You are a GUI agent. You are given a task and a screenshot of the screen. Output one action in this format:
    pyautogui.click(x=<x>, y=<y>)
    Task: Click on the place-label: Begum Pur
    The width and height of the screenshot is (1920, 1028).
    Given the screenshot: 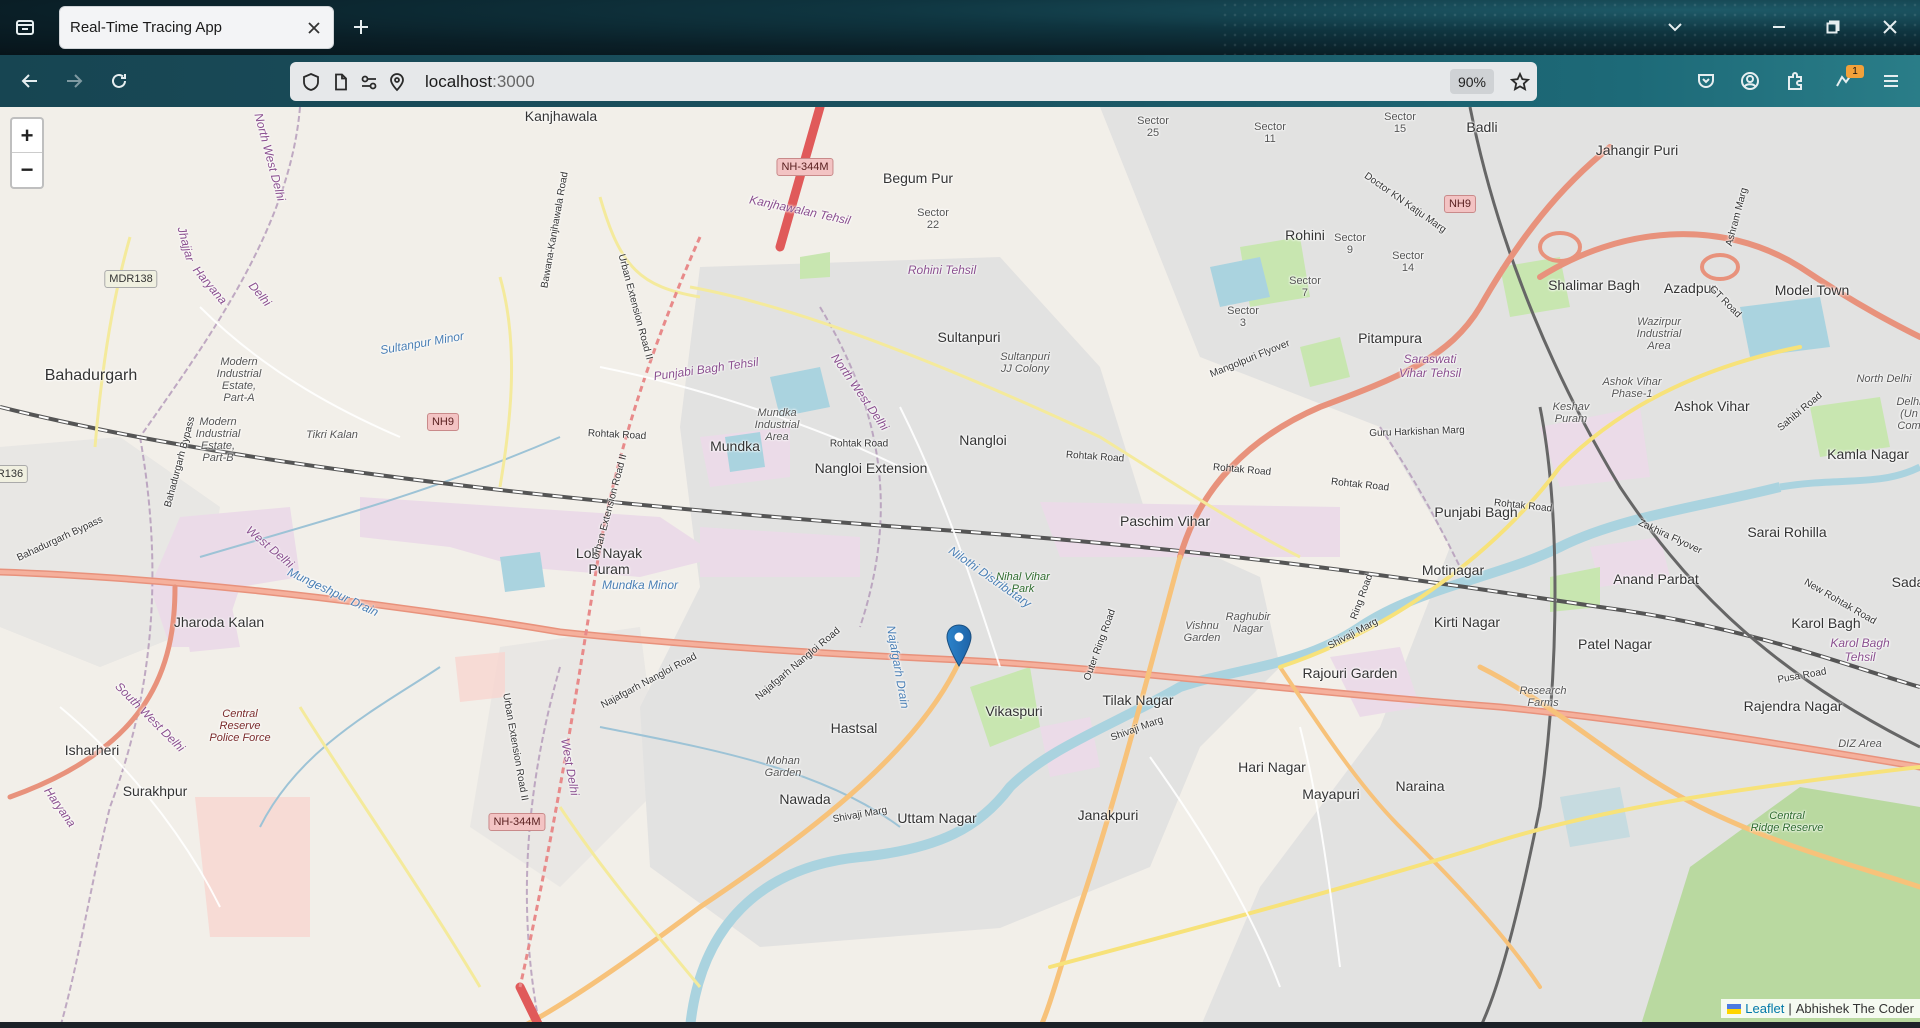 What is the action you would take?
    pyautogui.click(x=918, y=178)
    